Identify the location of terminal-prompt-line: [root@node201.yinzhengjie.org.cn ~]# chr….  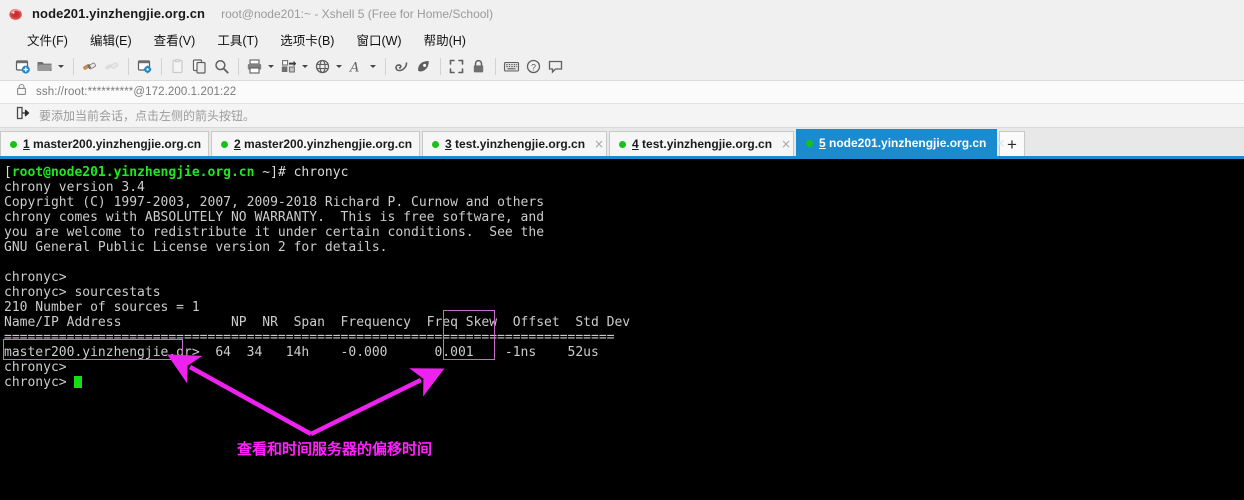
(624, 172).